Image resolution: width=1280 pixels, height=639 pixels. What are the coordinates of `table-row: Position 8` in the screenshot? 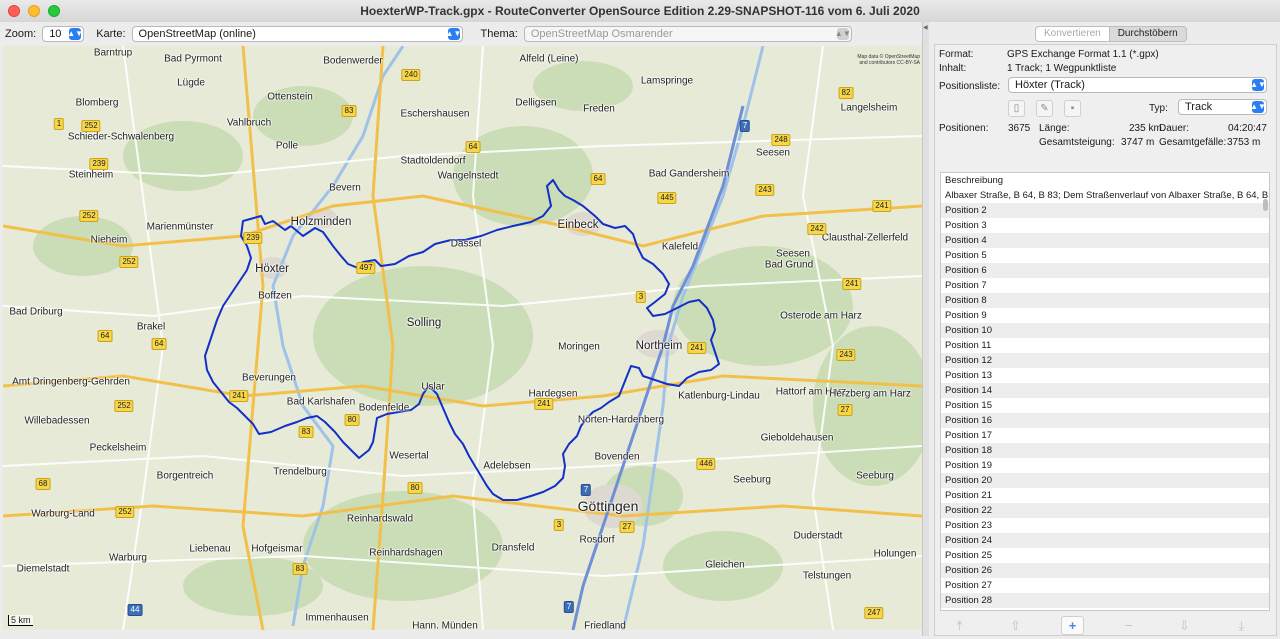 It's located at (1105, 300).